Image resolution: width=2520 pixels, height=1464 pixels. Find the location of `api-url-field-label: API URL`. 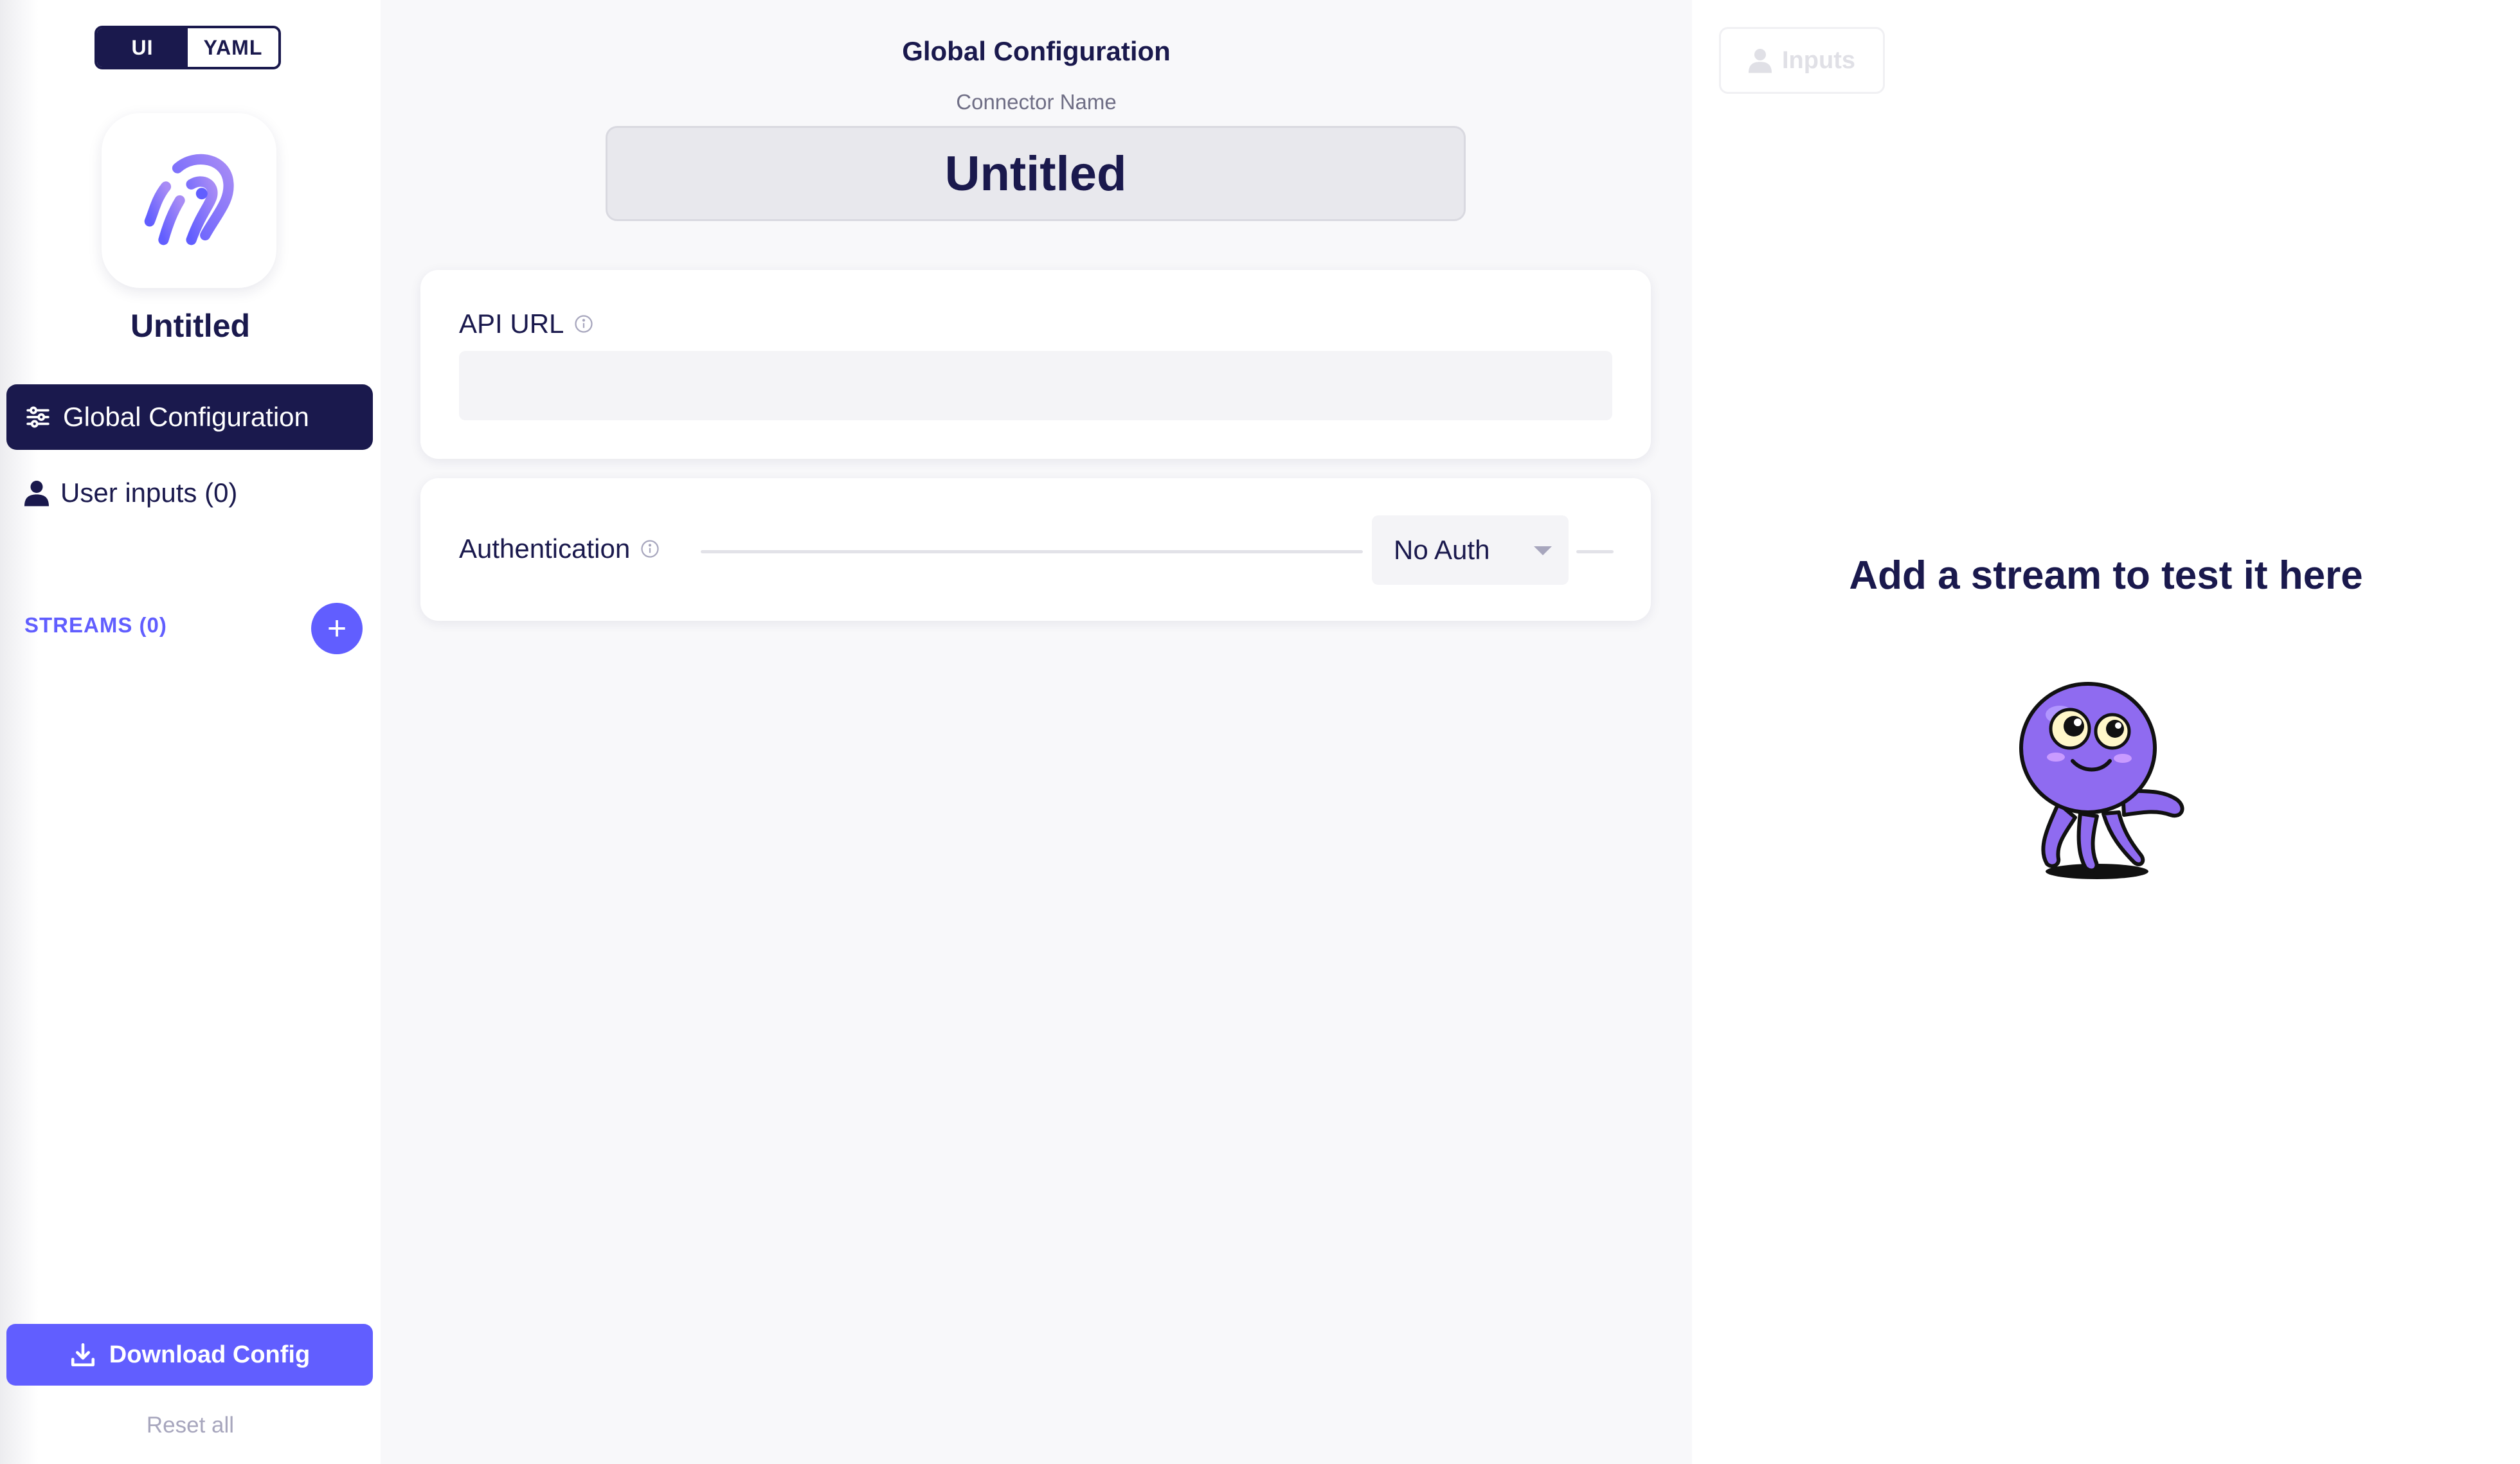

api-url-field-label: API URL is located at coordinates (526, 323).